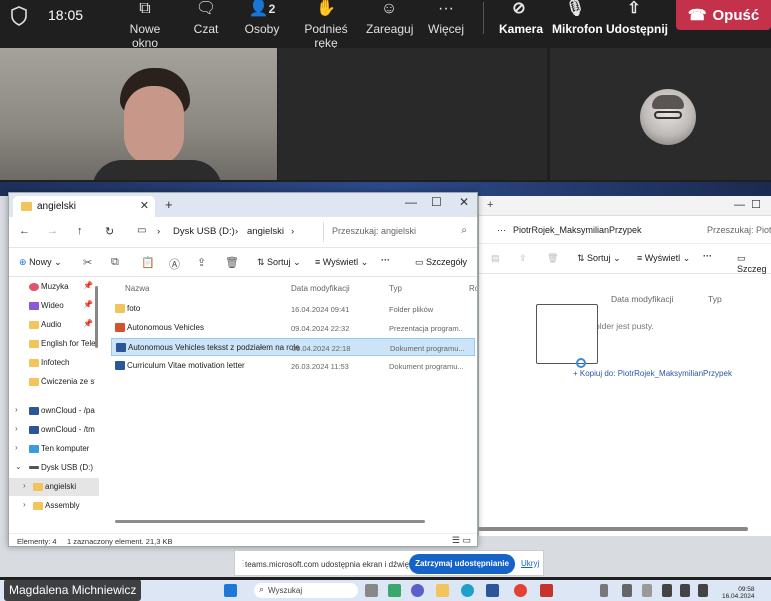 The image size is (771, 601). I want to click on forward-icon: →, so click(52, 231).